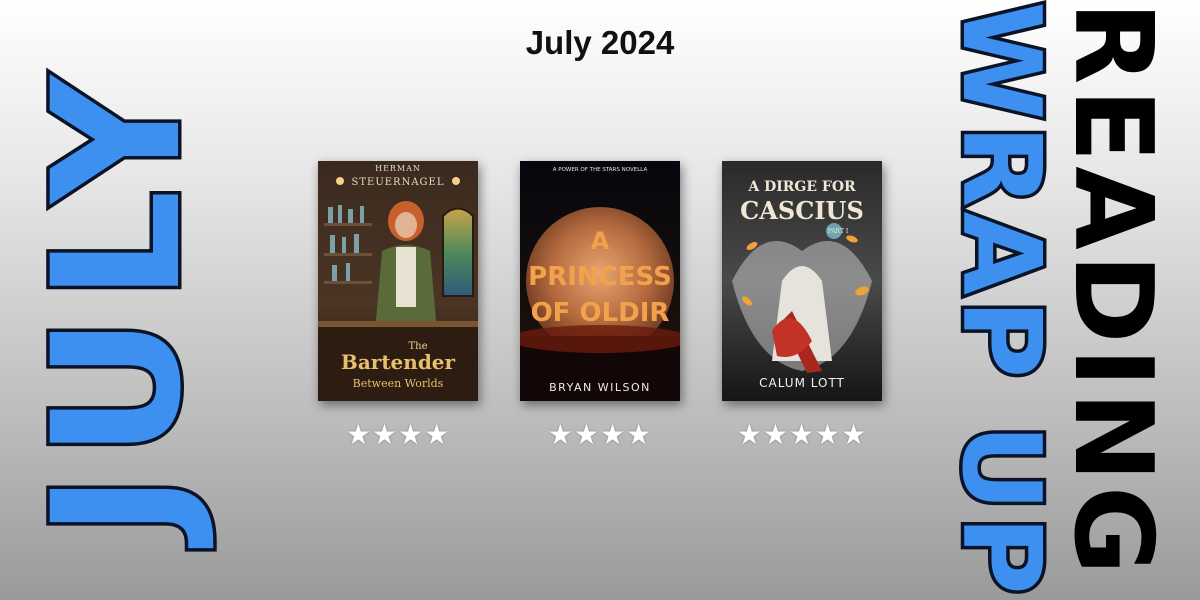 This screenshot has height=600, width=1200. I want to click on title-cascius: CASCIUS, so click(802, 210).